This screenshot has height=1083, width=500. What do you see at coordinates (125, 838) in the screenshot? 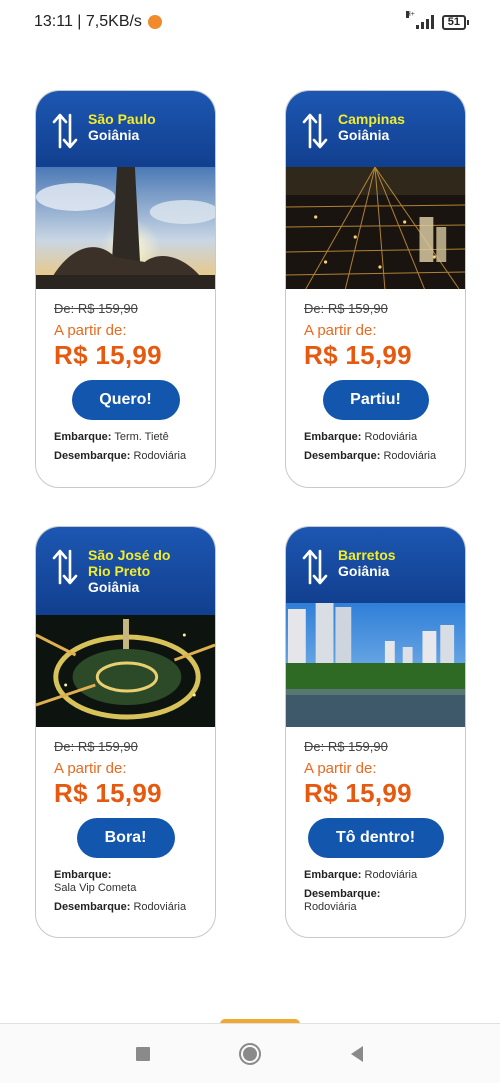
I see `cta-button: Bora!` at bounding box center [125, 838].